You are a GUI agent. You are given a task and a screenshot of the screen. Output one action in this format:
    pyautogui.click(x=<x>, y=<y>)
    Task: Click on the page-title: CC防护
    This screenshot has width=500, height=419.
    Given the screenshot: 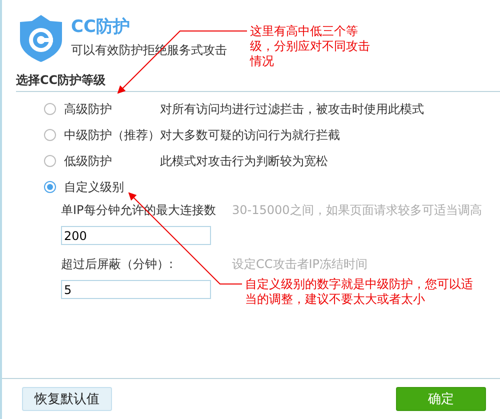 What is the action you would take?
    pyautogui.click(x=101, y=27)
    